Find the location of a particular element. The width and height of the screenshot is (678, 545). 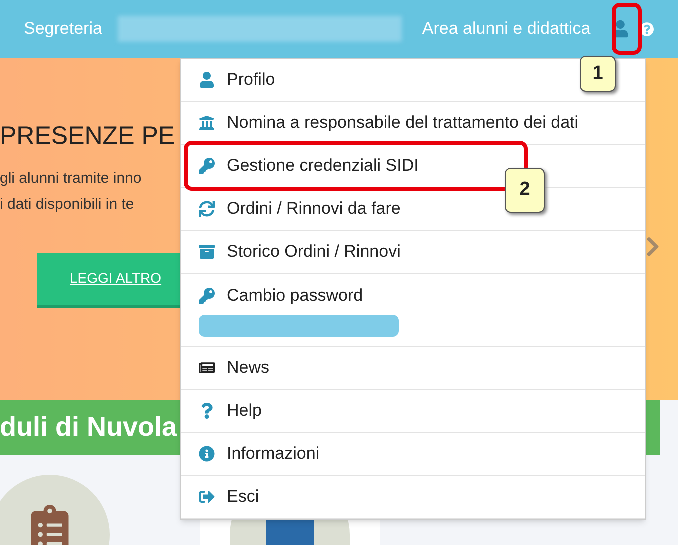

info-icon is located at coordinates (207, 454).